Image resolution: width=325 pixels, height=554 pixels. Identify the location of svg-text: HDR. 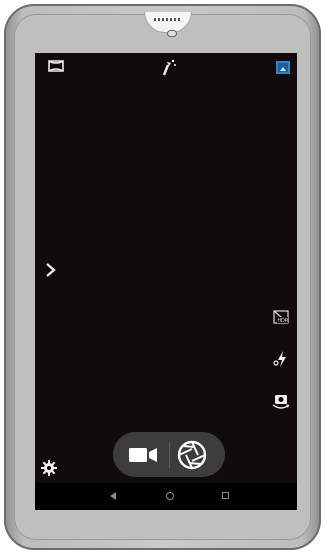
(283, 321).